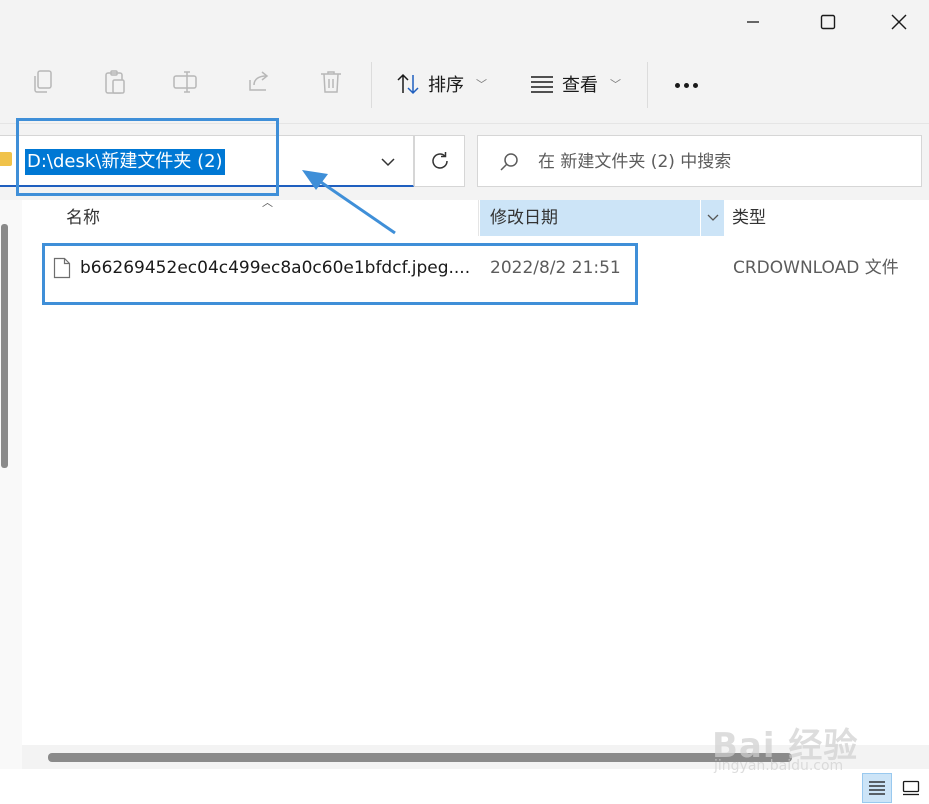 The height and width of the screenshot is (804, 929). I want to click on maximize-icon, so click(828, 22).